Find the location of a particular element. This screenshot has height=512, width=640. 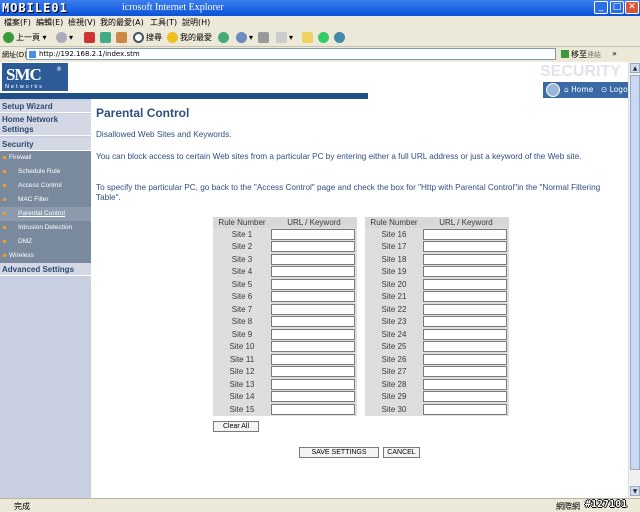

scroll-up-icon: ▲ is located at coordinates (635, 68).